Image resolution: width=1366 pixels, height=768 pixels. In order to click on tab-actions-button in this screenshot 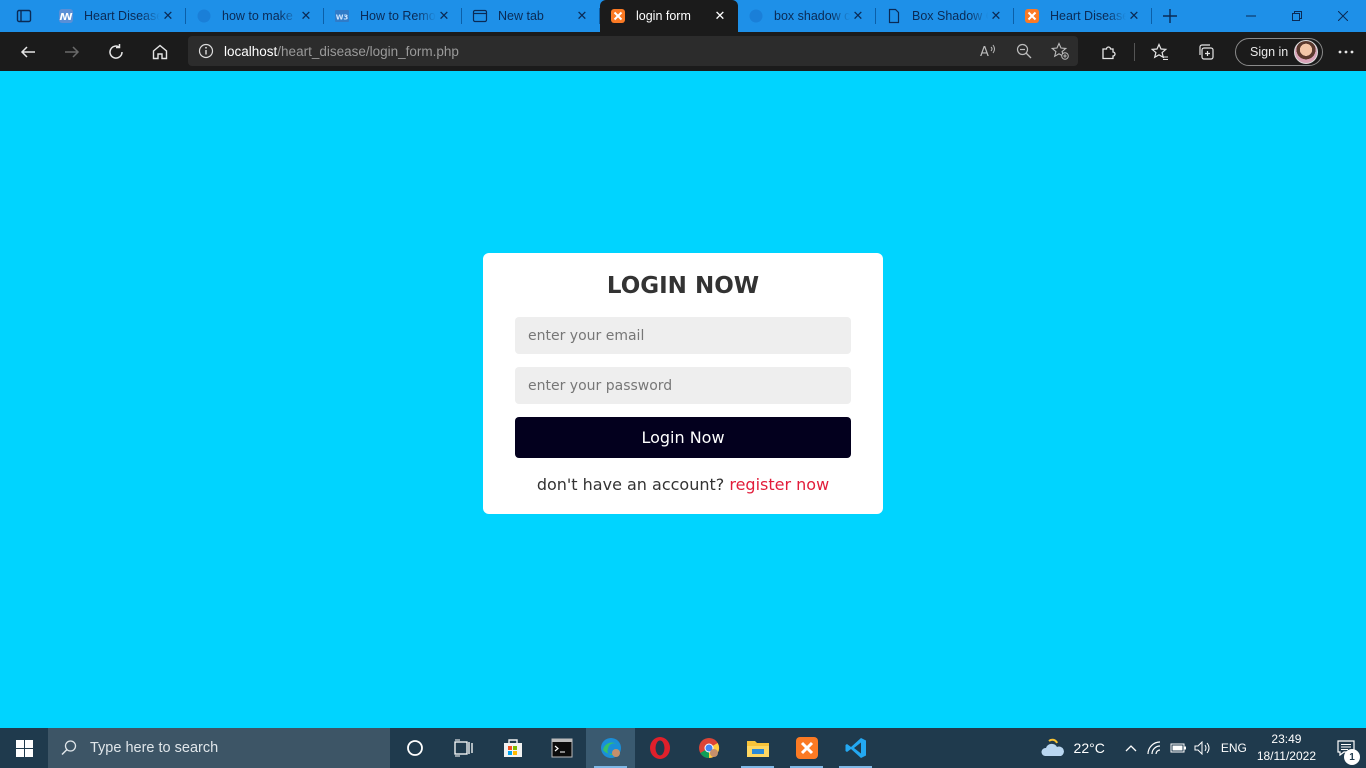, I will do `click(24, 16)`.